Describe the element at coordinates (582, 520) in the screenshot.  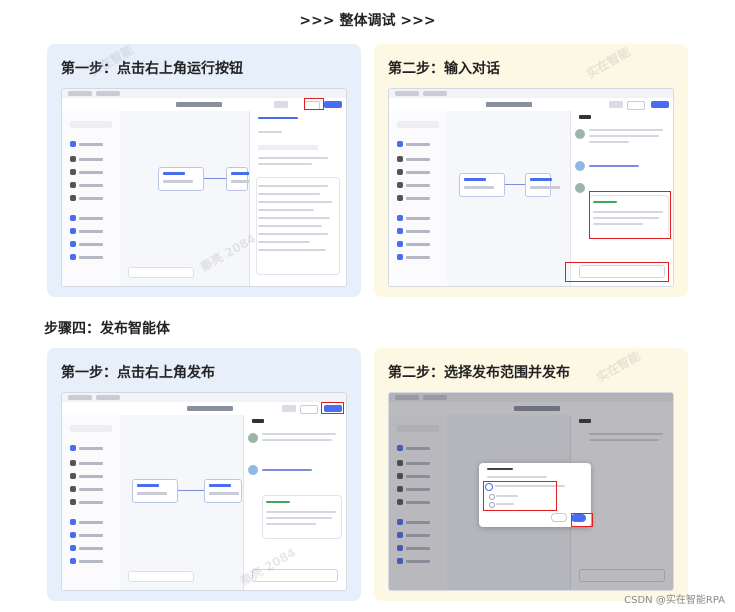
I see `highlight-confirm` at that location.